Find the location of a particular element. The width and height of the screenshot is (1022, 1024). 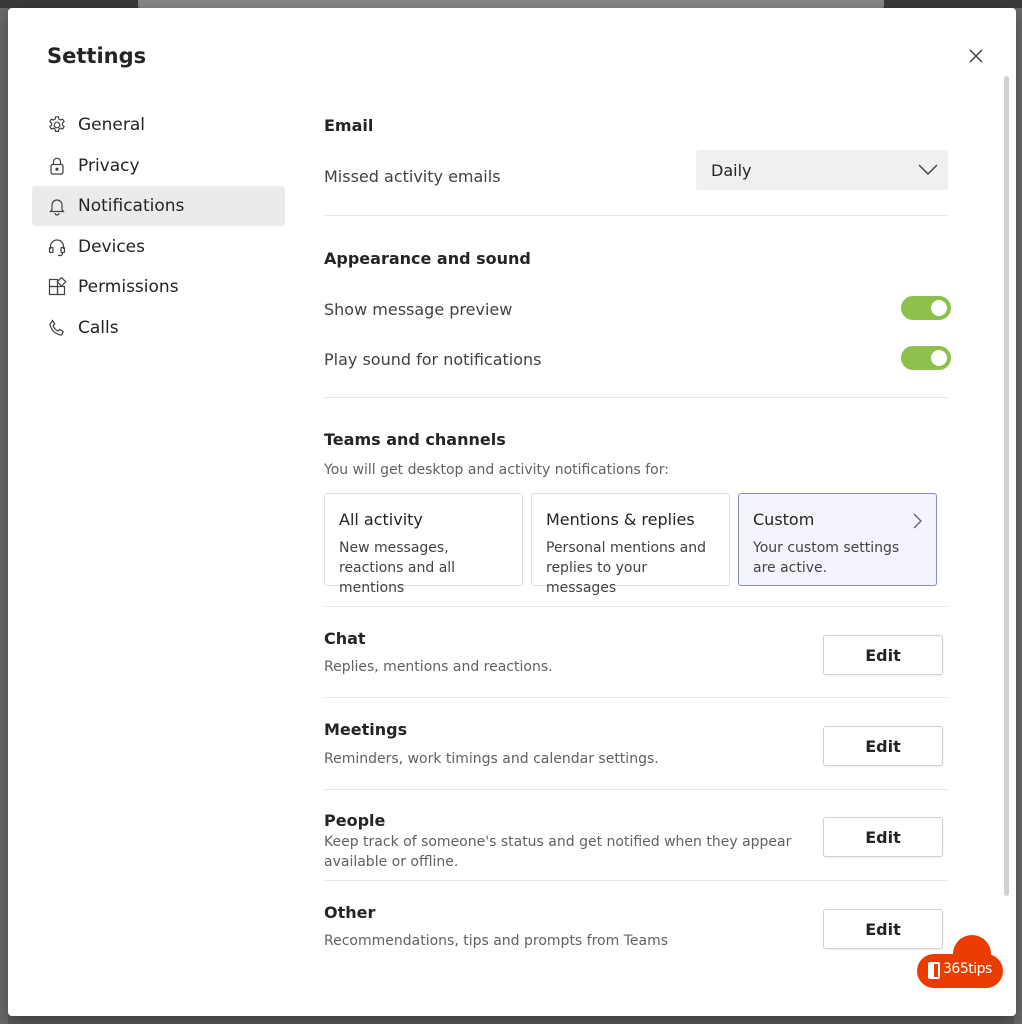

sidebar-item-devices: Devices is located at coordinates (158, 247).